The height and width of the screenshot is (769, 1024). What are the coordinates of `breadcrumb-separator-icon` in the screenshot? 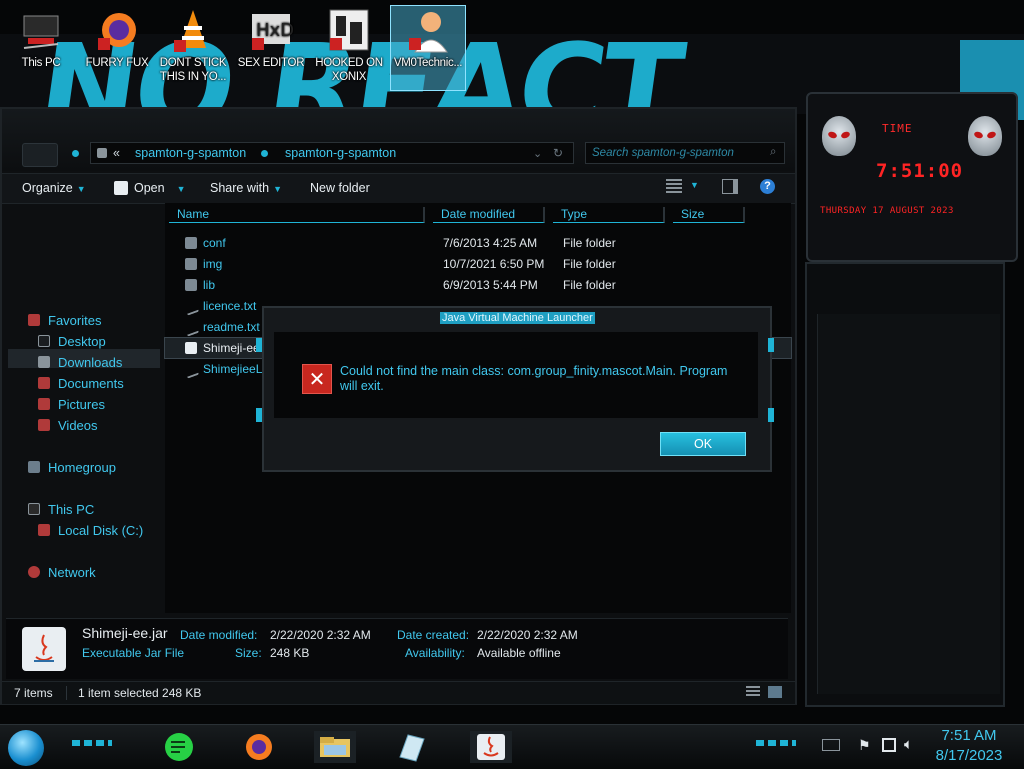 It's located at (264, 153).